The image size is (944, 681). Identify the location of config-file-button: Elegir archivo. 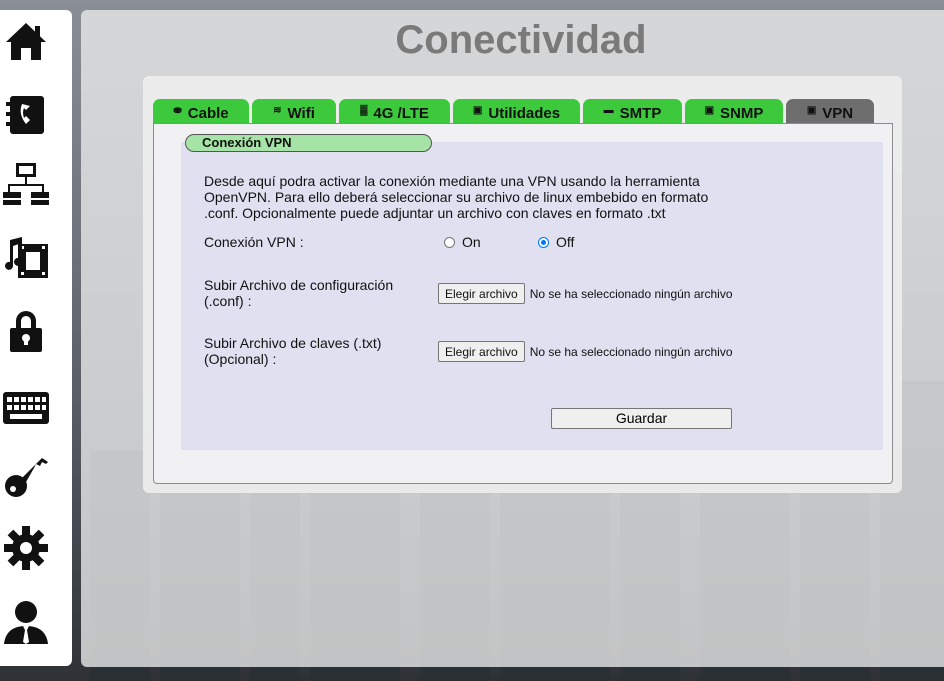
(481, 293).